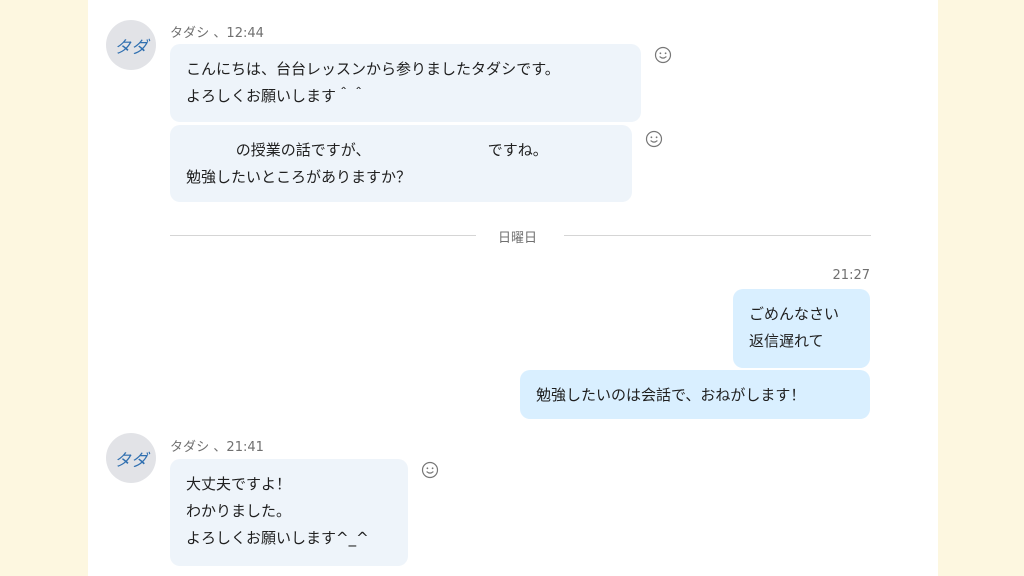  Describe the element at coordinates (367, 150) in the screenshot. I see `message-line: の授業の話ですが、 ですね。` at that location.